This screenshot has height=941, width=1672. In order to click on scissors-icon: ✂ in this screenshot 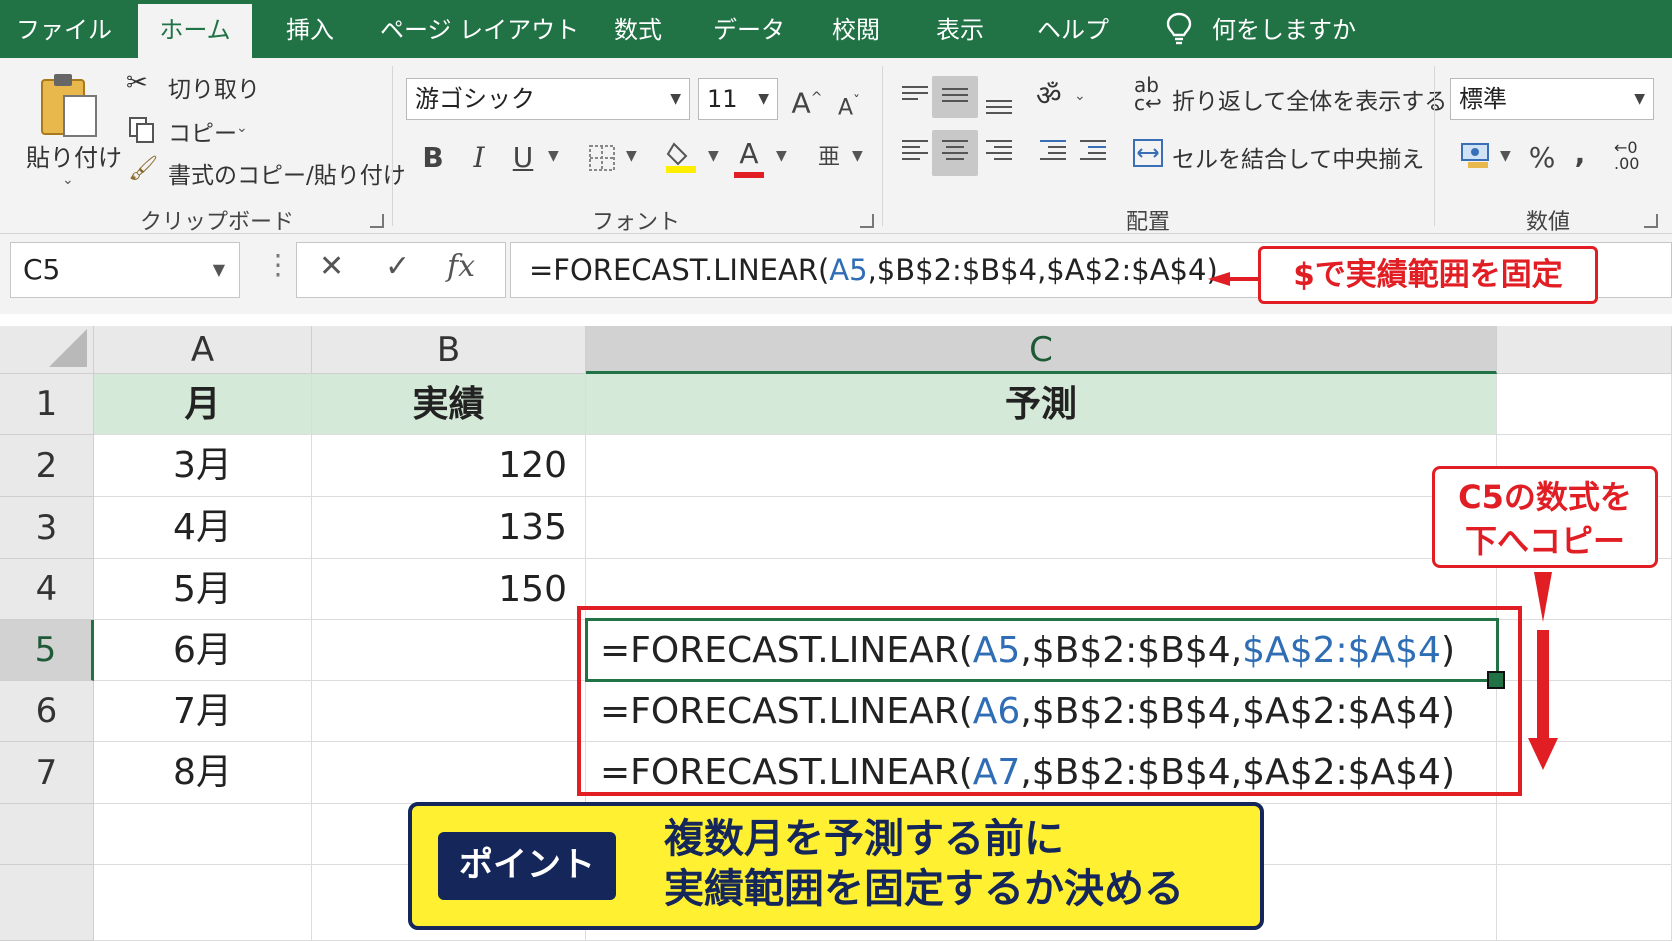, I will do `click(137, 83)`.